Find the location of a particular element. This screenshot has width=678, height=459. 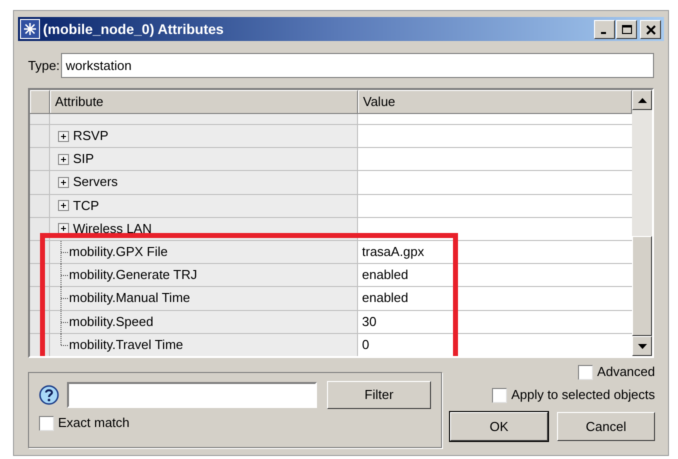

help-icon is located at coordinates (49, 395).